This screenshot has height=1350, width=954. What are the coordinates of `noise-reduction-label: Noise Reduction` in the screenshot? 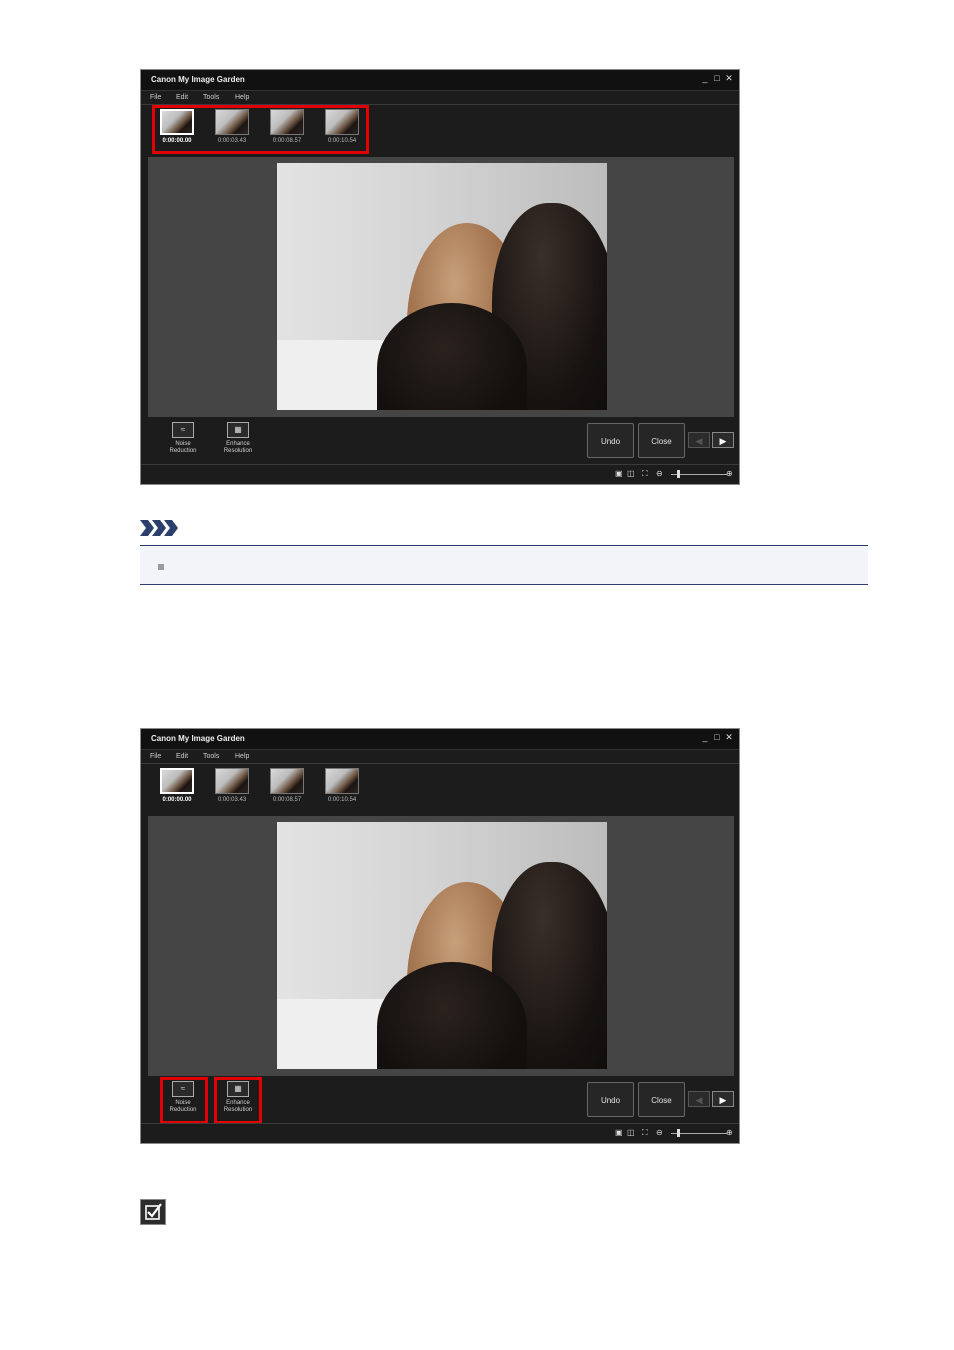 It's located at (183, 447).